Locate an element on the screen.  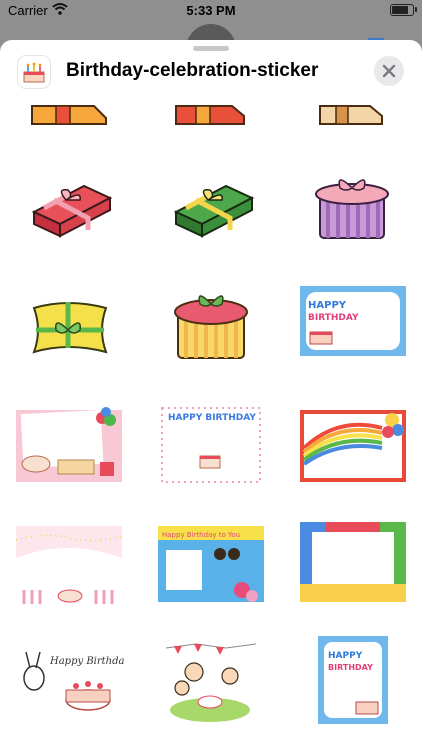
sheet-grabber is located at coordinates (211, 48).